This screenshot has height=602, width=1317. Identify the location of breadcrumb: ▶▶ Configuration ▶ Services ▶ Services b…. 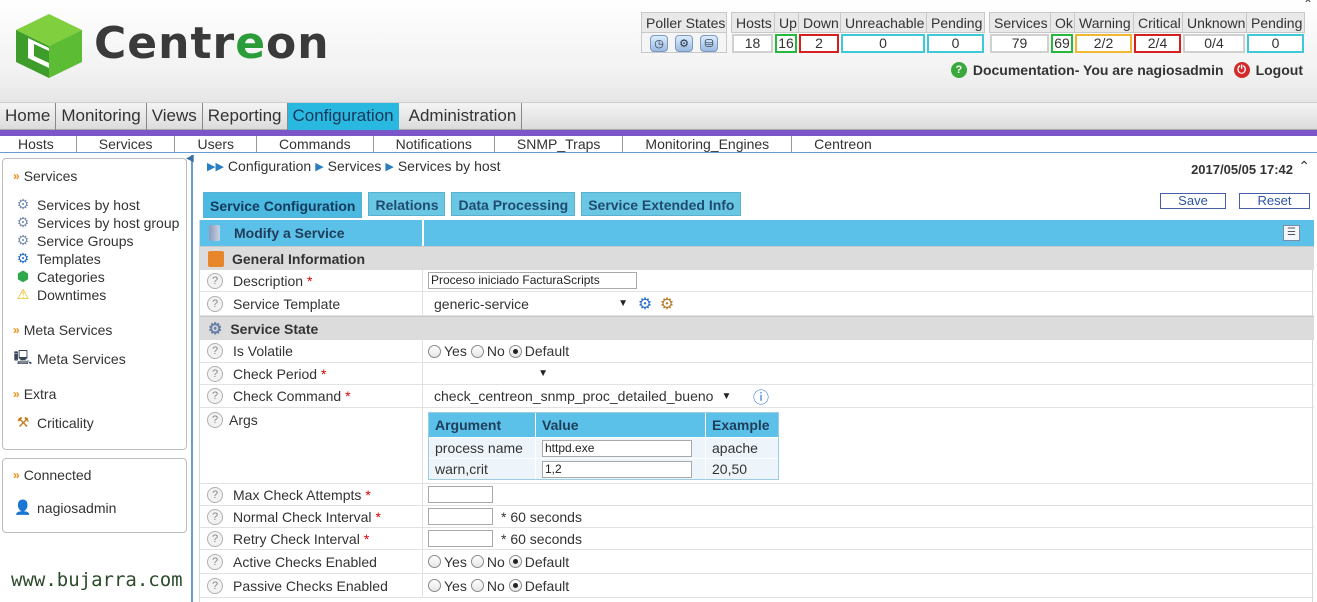
(354, 166).